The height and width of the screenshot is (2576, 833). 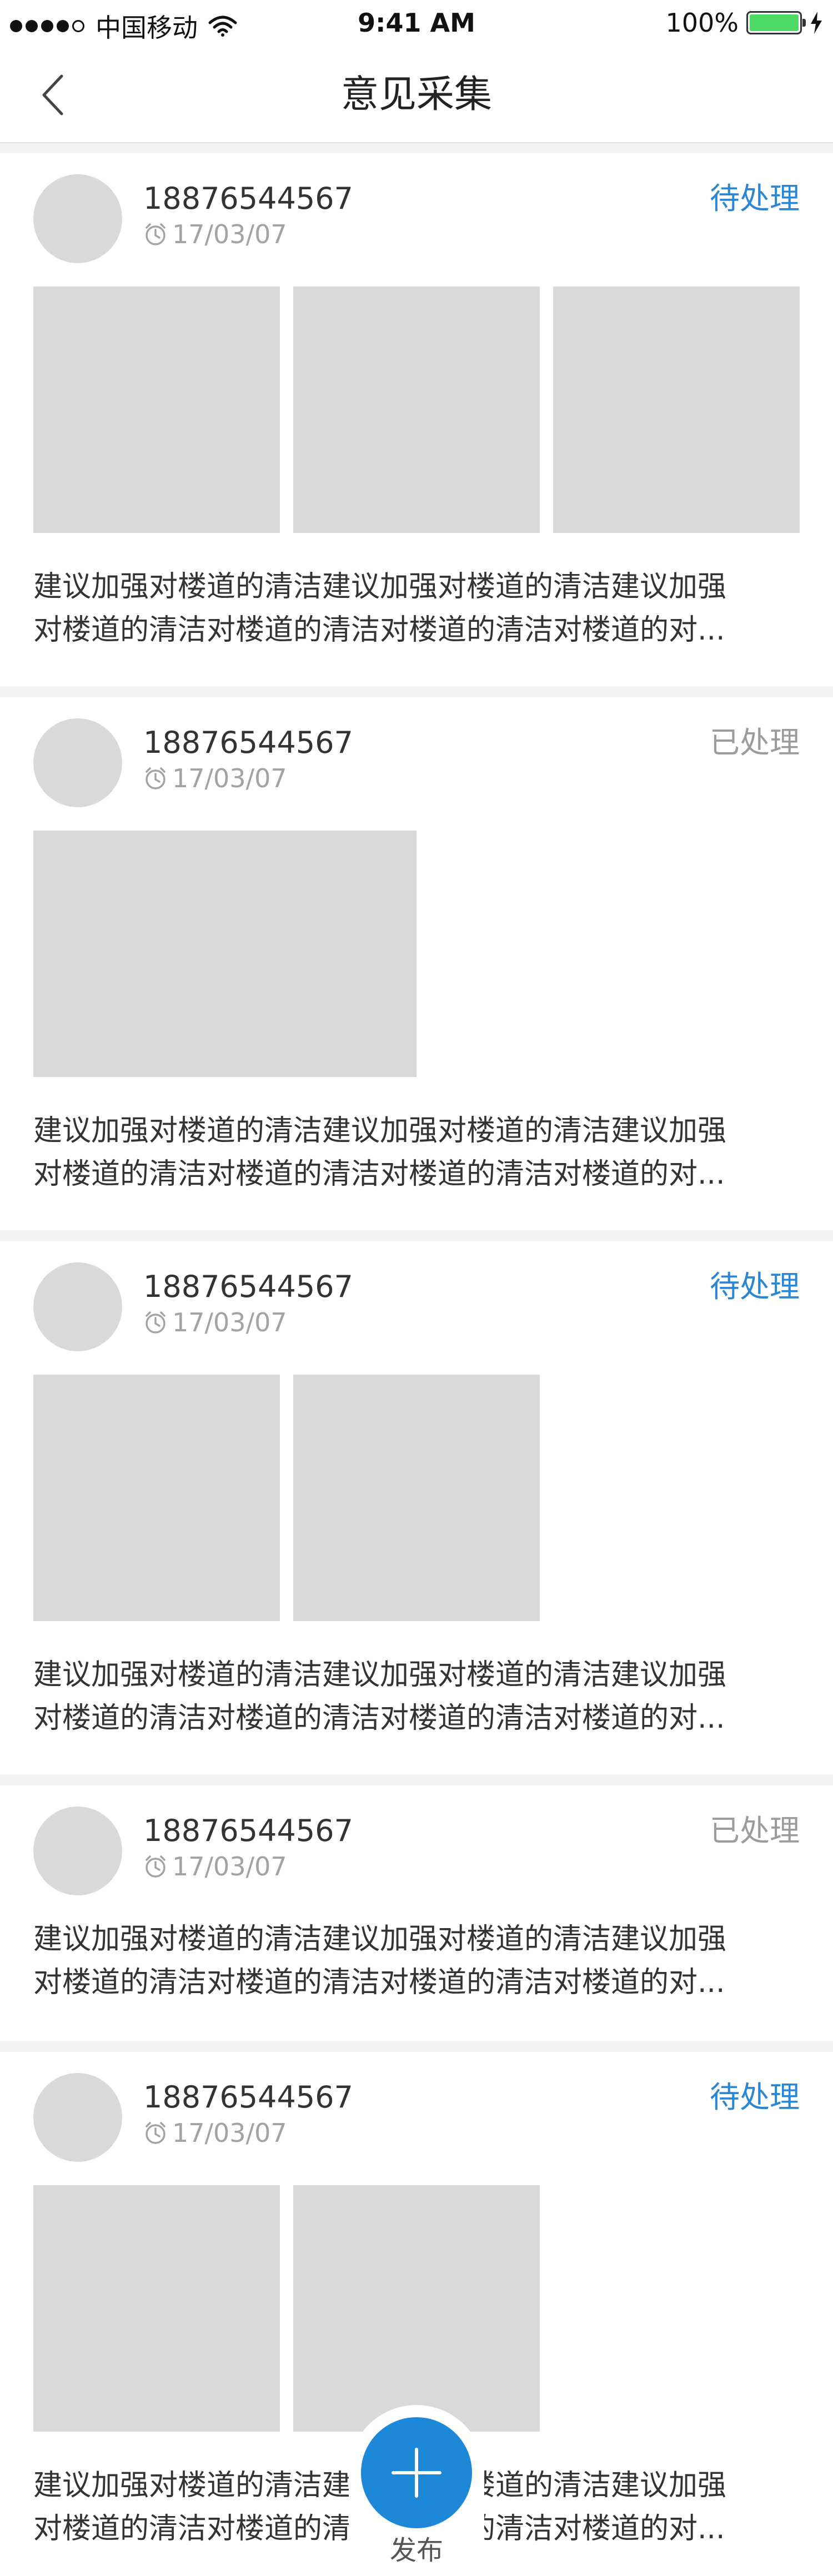 I want to click on publish-fab: 发布, so click(x=416, y=2490).